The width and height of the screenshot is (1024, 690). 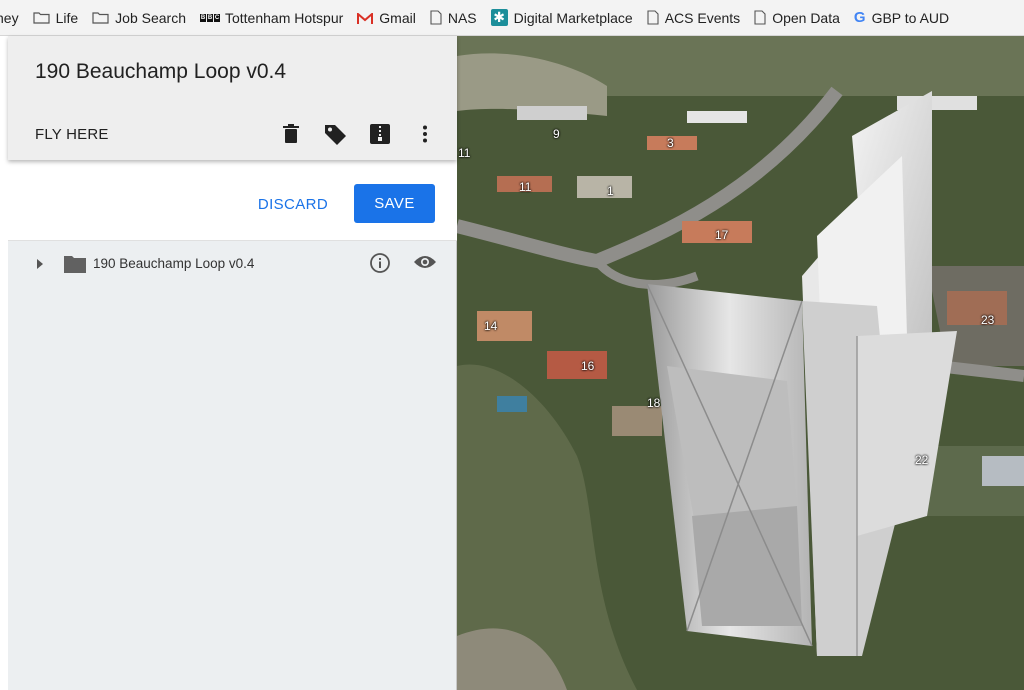 What do you see at coordinates (910, 17) in the screenshot?
I see `bookmark-label: GBP to AUD` at bounding box center [910, 17].